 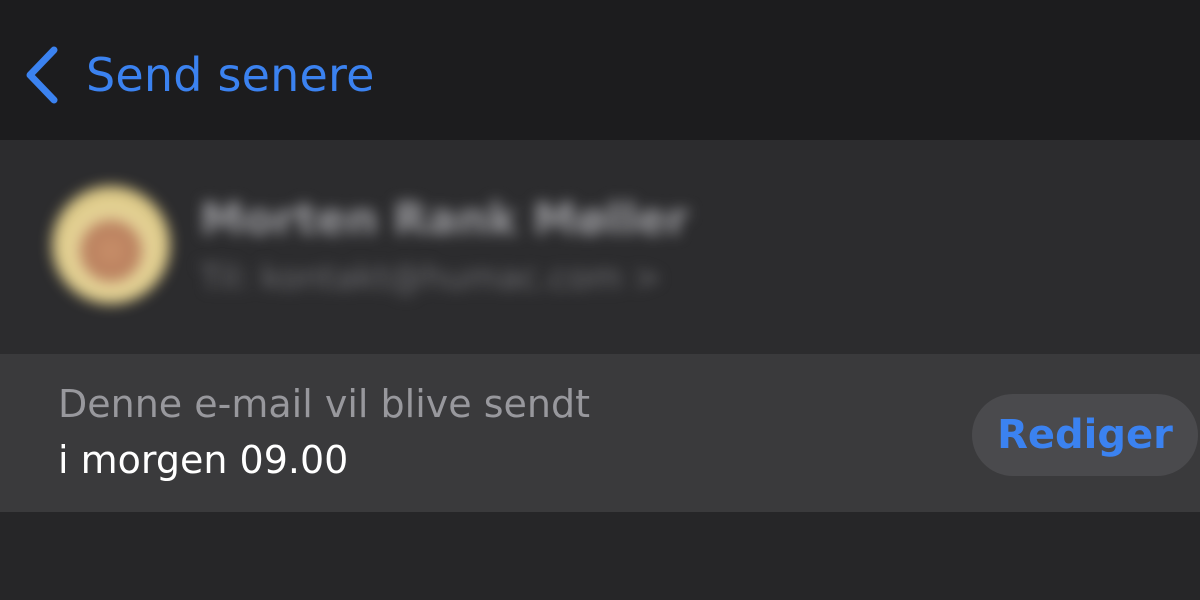 I want to click on back-button: Send senere, so click(x=198, y=75).